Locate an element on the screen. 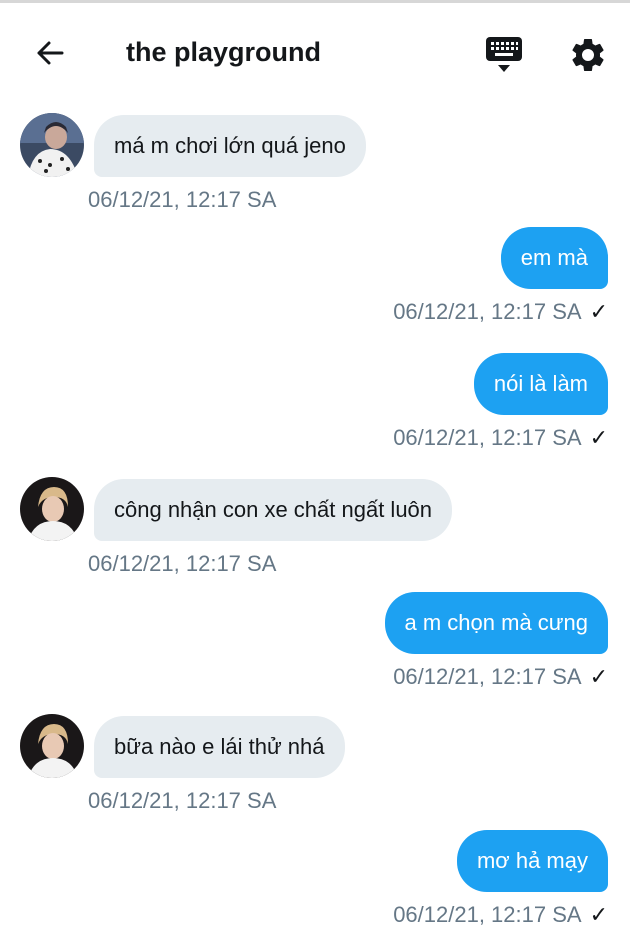  message-bubble-incoming: bữa nào e lái thử nhá is located at coordinates (219, 747).